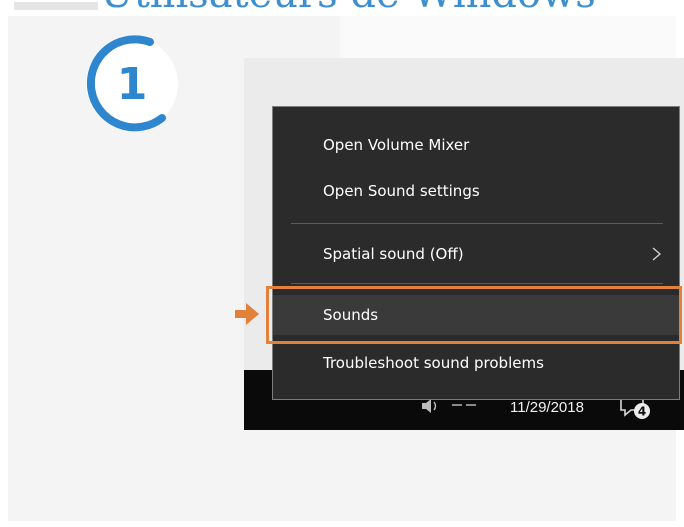 This screenshot has width=684, height=527. What do you see at coordinates (508, 38) in the screenshot?
I see `card-highlight` at bounding box center [508, 38].